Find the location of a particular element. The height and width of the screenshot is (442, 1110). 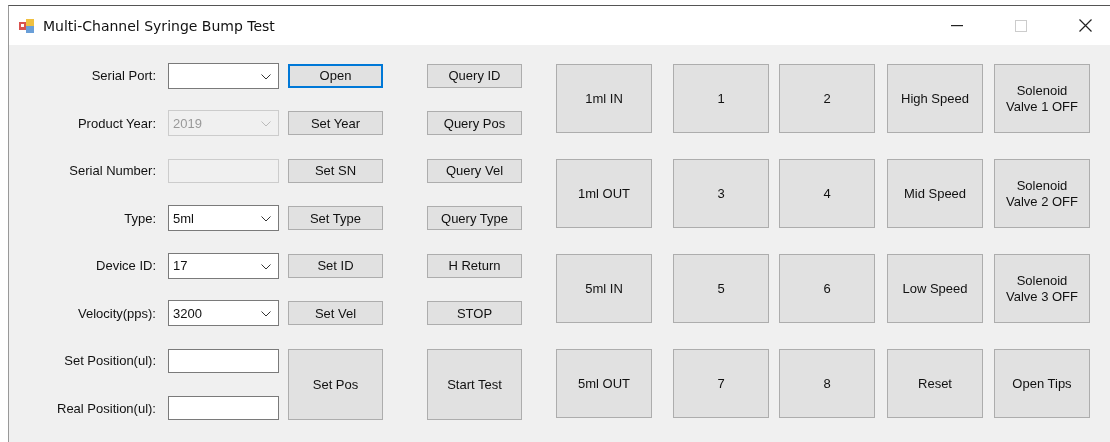

control-button: Low Speed is located at coordinates (935, 288).